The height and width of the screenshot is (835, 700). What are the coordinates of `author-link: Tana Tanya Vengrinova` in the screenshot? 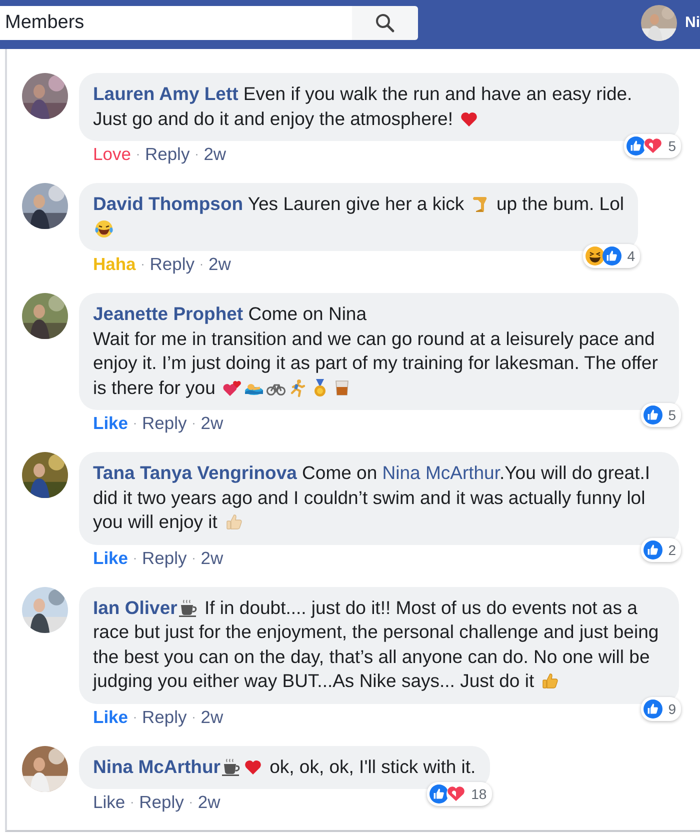 It's located at (195, 472).